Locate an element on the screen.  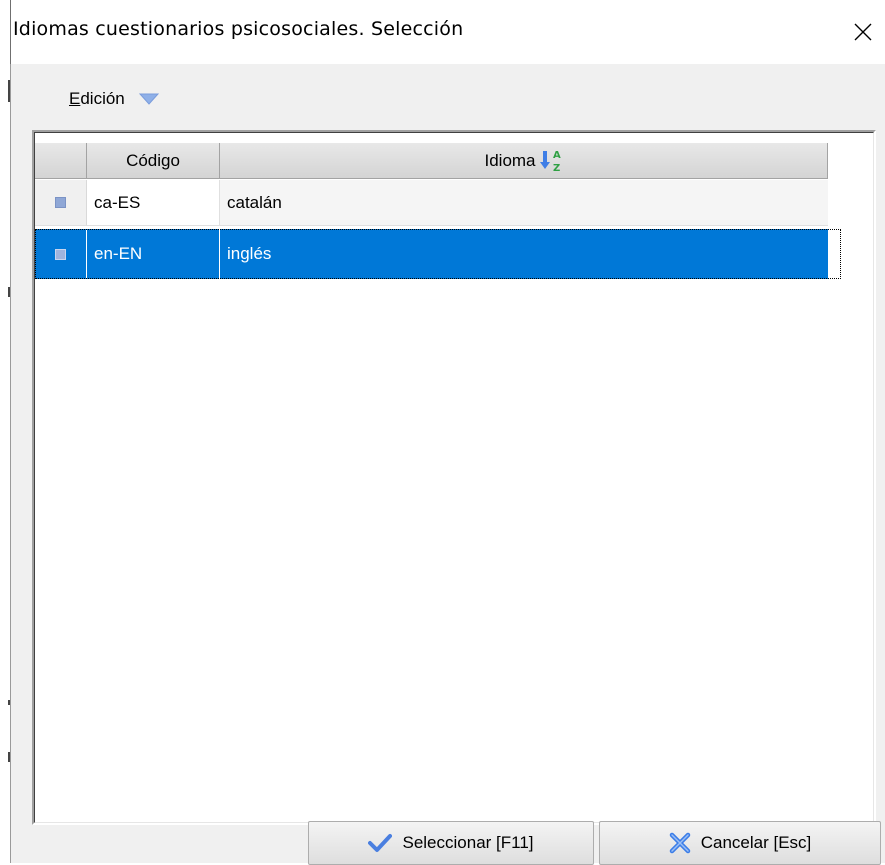
checkmark-icon is located at coordinates (380, 843).